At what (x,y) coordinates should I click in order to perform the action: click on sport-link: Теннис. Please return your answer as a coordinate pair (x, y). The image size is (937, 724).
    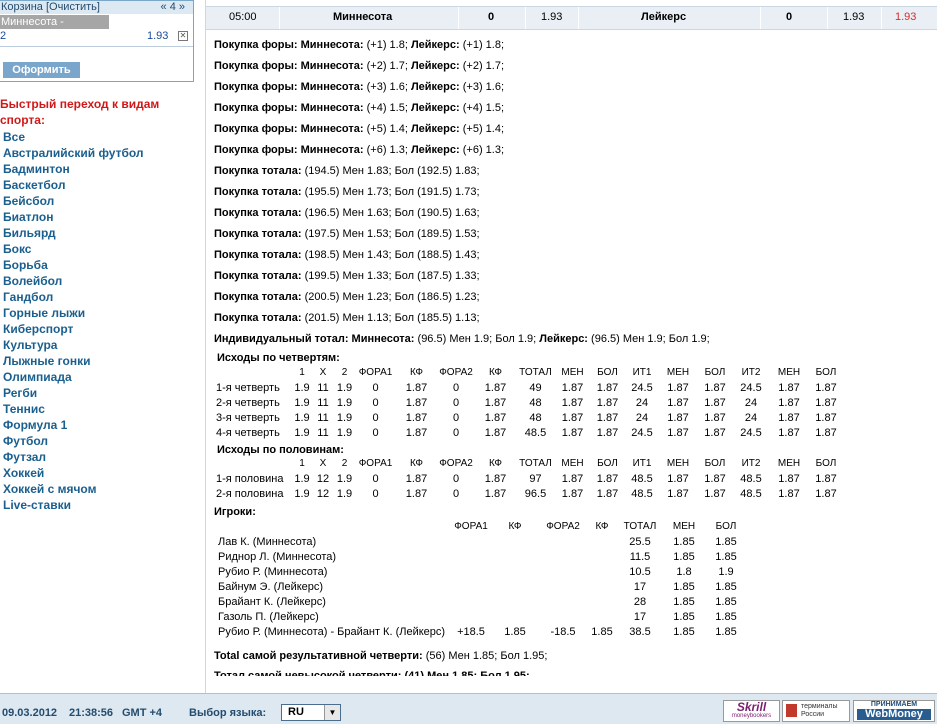
    Looking at the image, I should click on (73, 409).